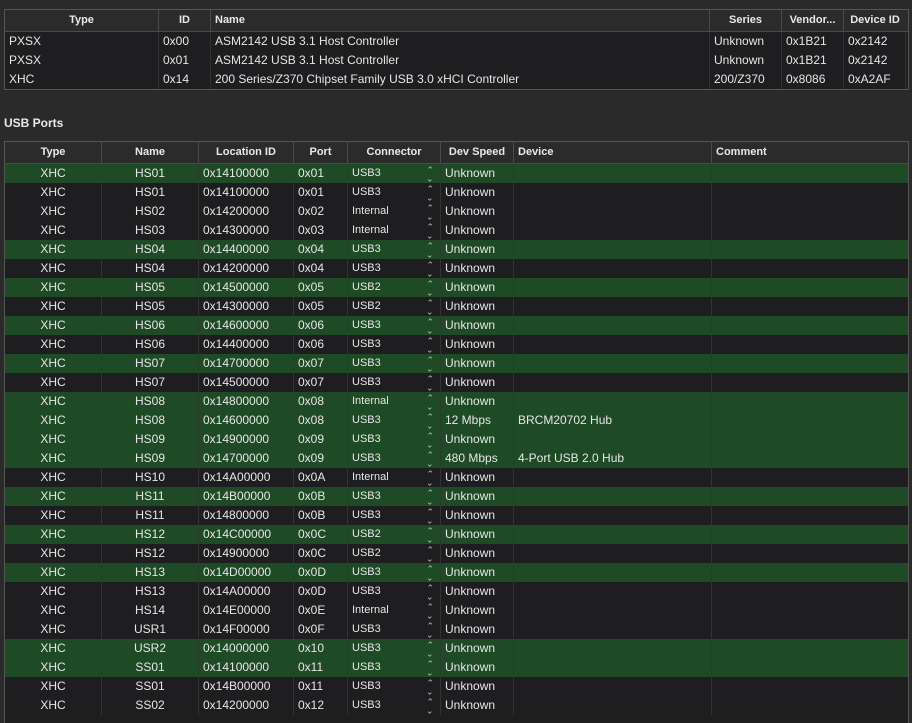 This screenshot has width=912, height=723. What do you see at coordinates (456, 344) in the screenshot?
I see `port-row: XHC HS06 0x14400000 0x06 USB3 ⌃ ⌃ Unknown` at bounding box center [456, 344].